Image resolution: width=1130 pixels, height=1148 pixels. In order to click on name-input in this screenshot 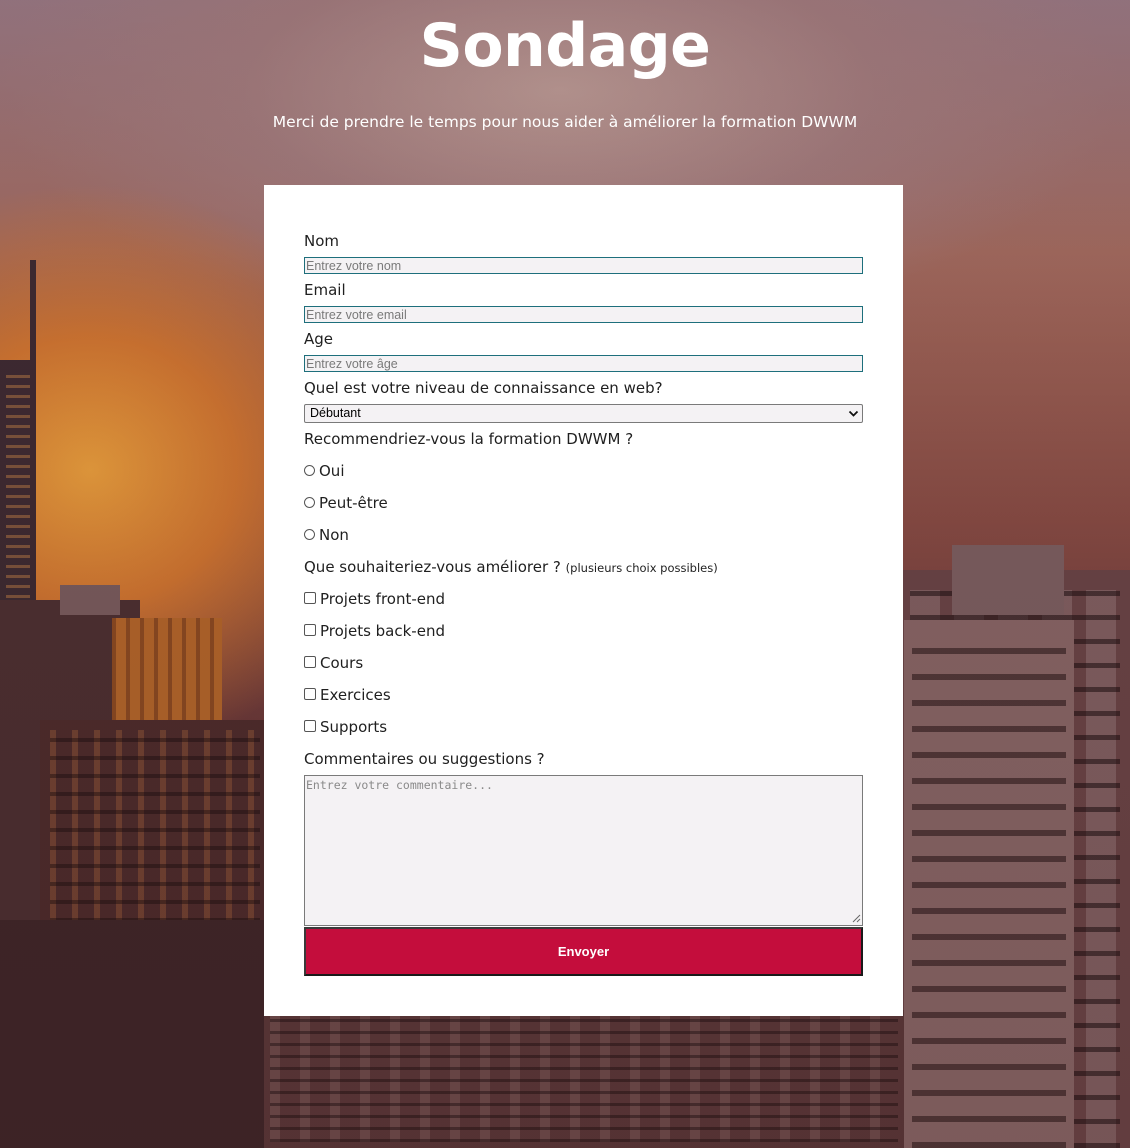, I will do `click(583, 265)`.